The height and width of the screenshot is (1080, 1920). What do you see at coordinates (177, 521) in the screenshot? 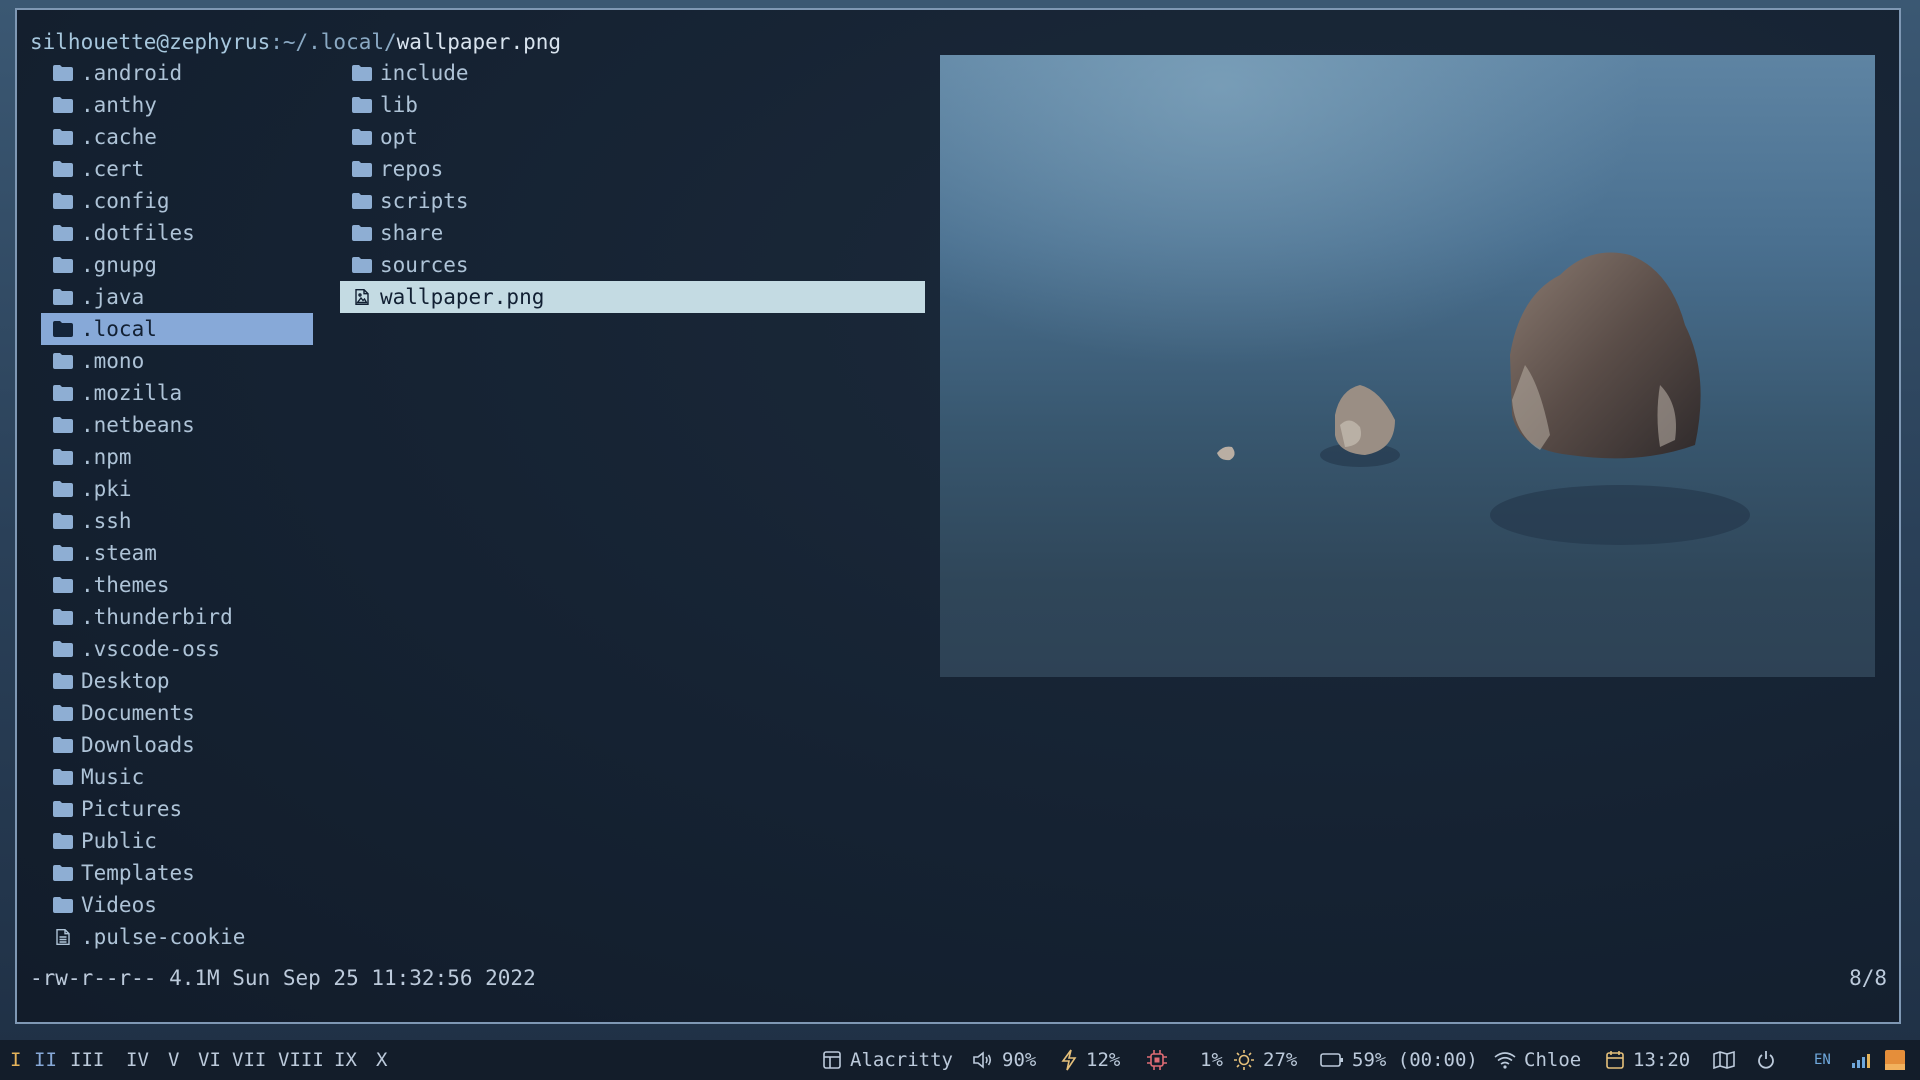
I see `list-item: .ssh` at bounding box center [177, 521].